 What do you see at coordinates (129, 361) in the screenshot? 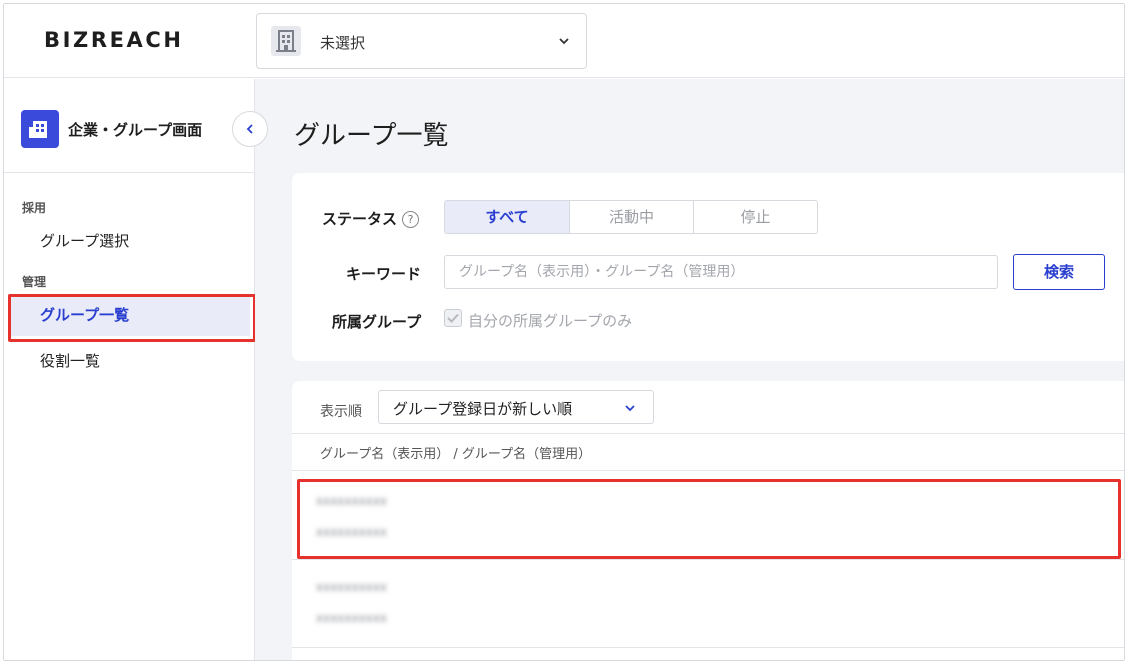
I see `sidebar-item-role-list: 役割一覧` at bounding box center [129, 361].